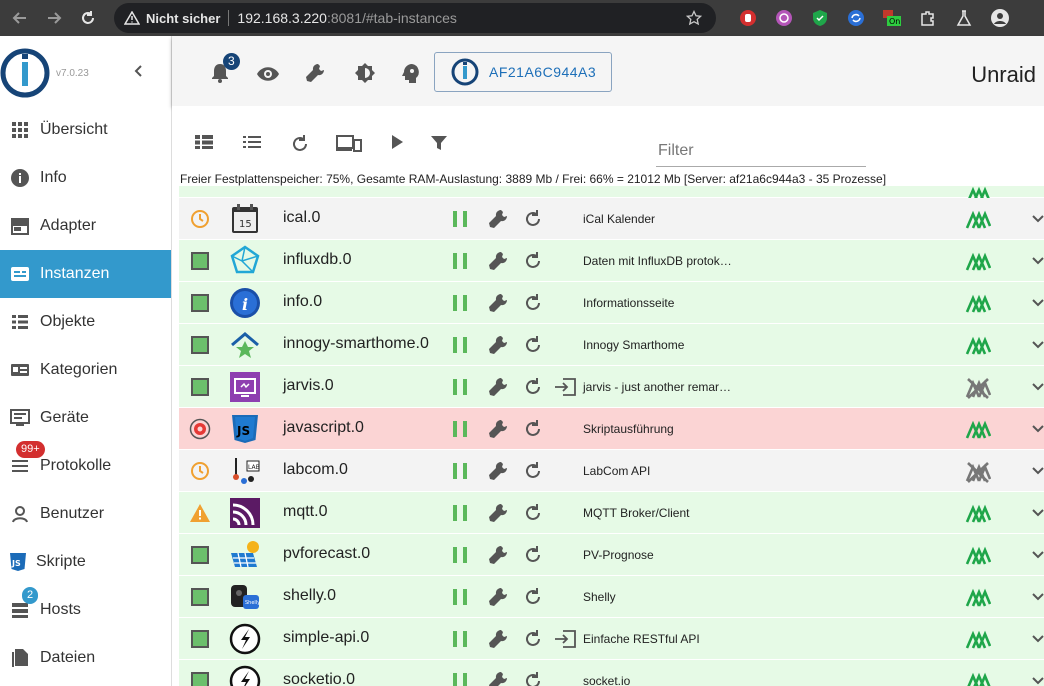 The image size is (1044, 686). Describe the element at coordinates (820, 18) in the screenshot. I see `shield-icon` at that location.